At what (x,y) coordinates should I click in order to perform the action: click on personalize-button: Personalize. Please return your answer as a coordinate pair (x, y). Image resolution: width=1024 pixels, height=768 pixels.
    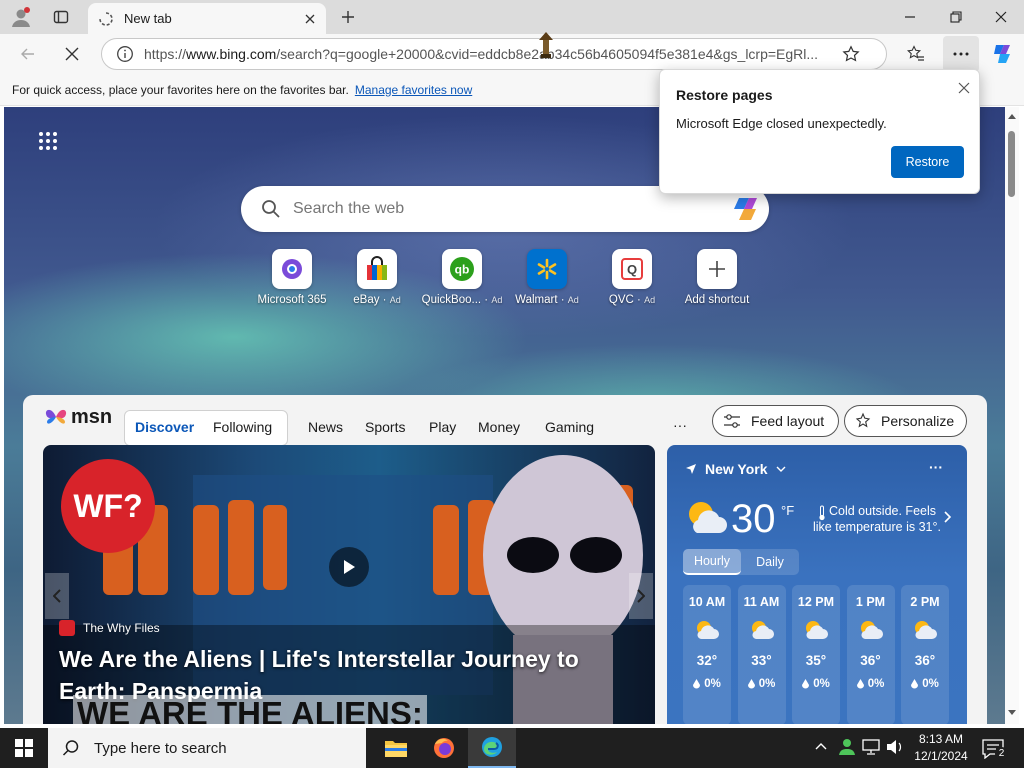
    Looking at the image, I should click on (905, 421).